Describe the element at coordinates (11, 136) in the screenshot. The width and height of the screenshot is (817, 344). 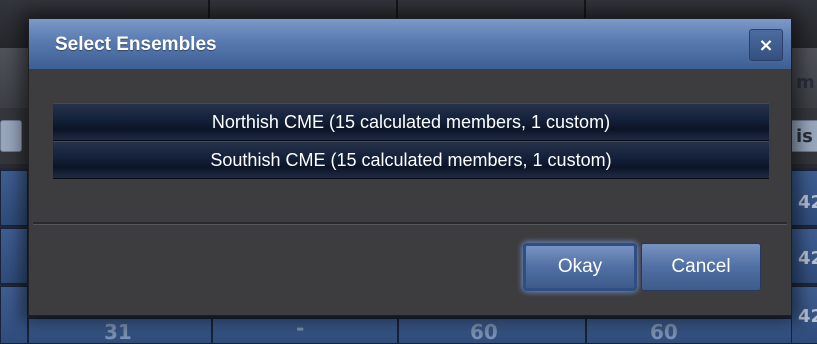
I see `background-filter-box` at that location.